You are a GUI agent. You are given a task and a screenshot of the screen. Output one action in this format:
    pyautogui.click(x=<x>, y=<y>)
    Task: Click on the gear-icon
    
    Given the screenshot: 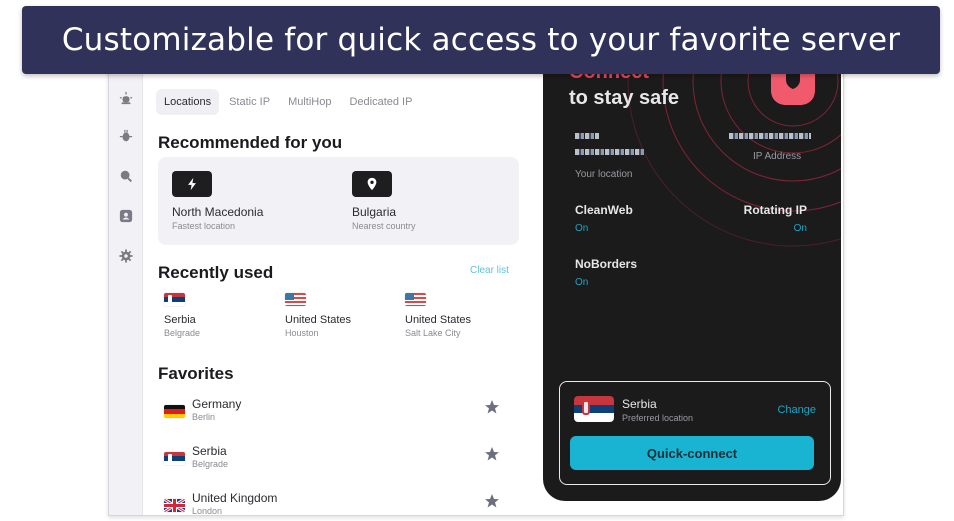 What is the action you would take?
    pyautogui.click(x=126, y=256)
    